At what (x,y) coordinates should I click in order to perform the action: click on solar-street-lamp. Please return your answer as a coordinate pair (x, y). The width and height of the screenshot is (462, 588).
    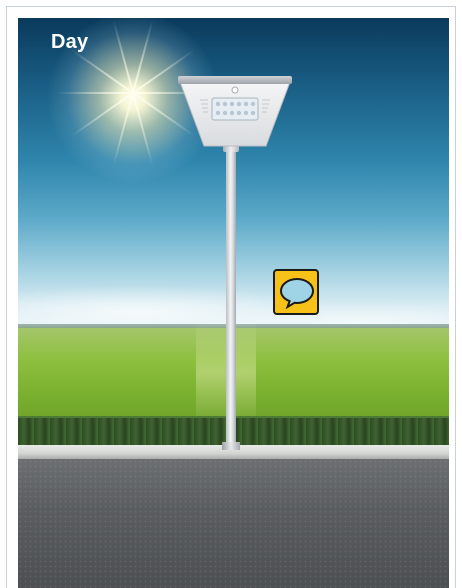
    Looking at the image, I should click on (235, 111).